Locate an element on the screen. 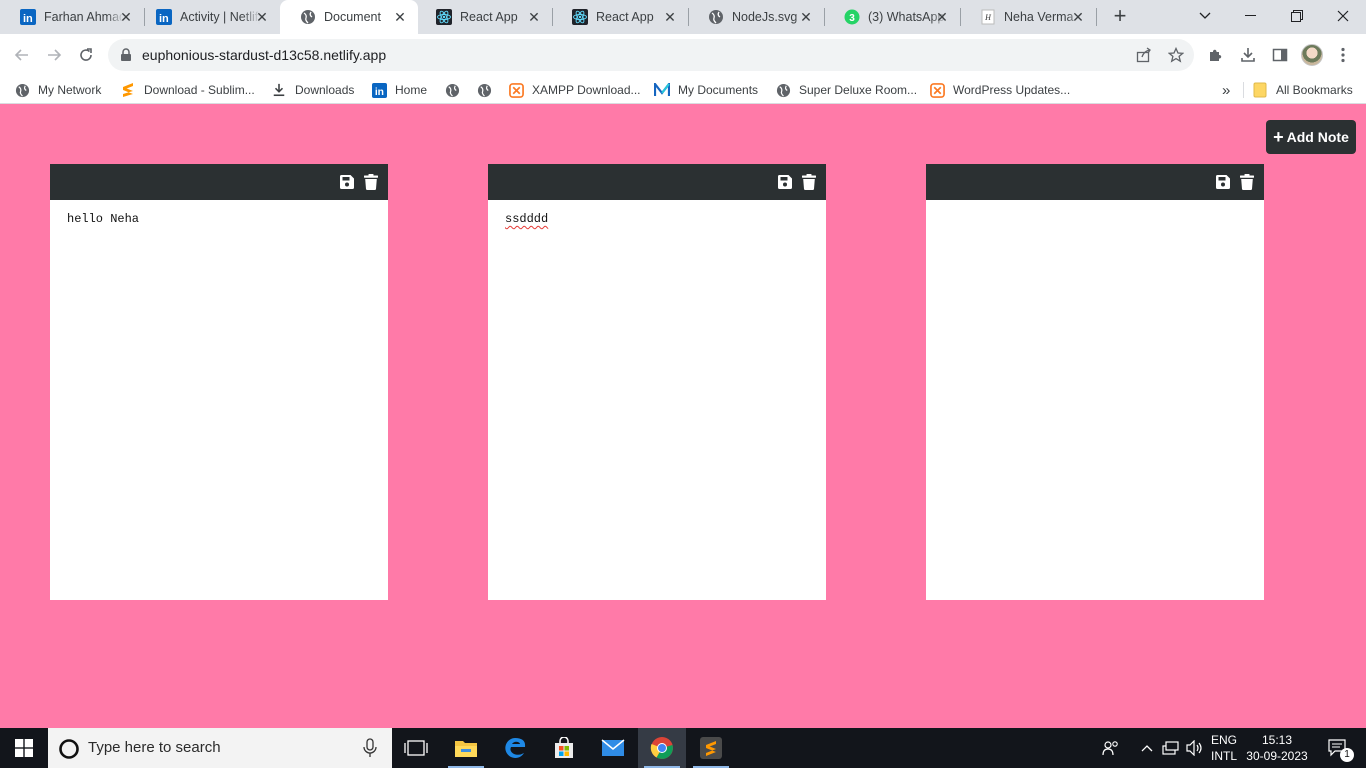 This screenshot has width=1366, height=768. start-button is located at coordinates (24, 748).